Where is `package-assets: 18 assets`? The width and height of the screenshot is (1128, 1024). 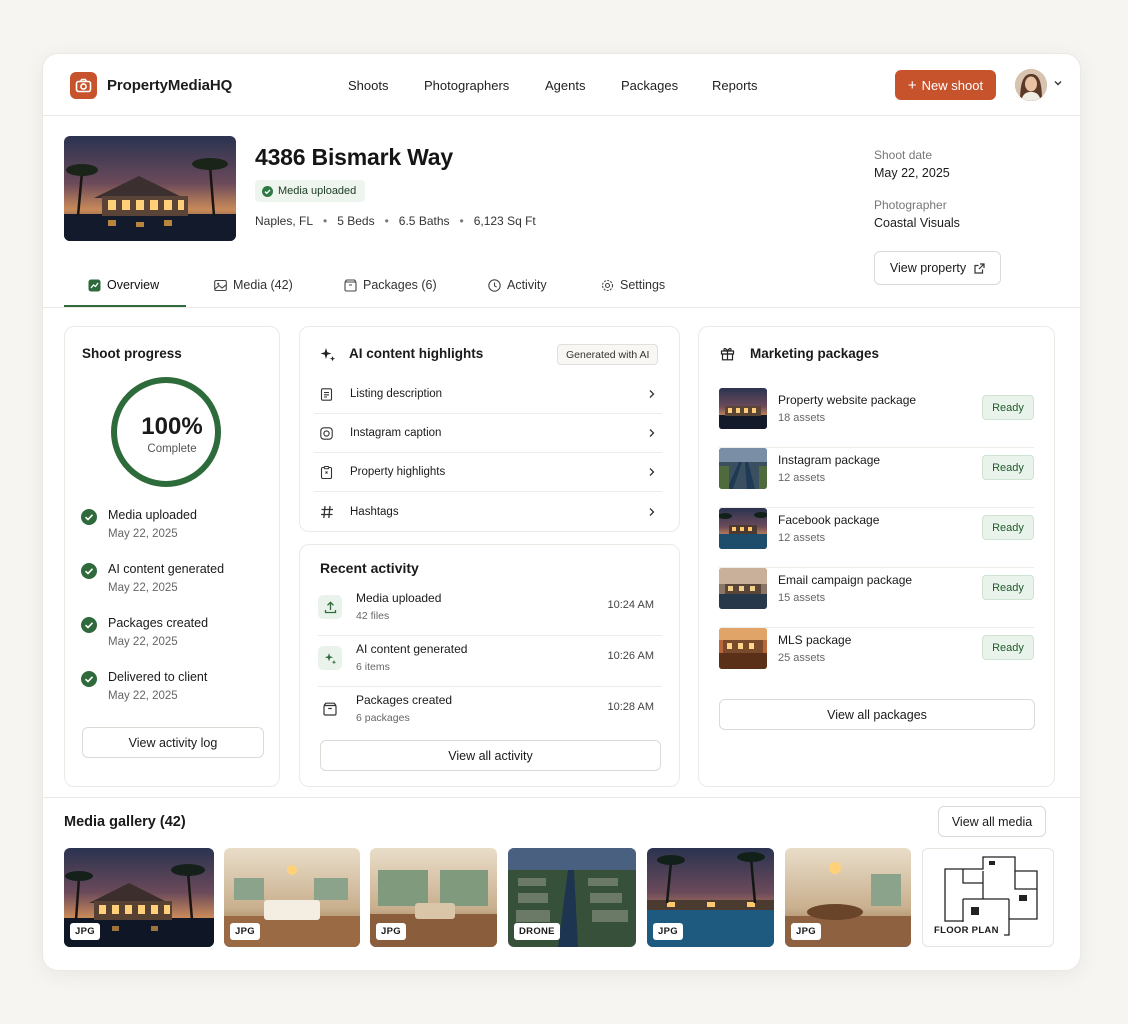
package-assets: 18 assets is located at coordinates (802, 418).